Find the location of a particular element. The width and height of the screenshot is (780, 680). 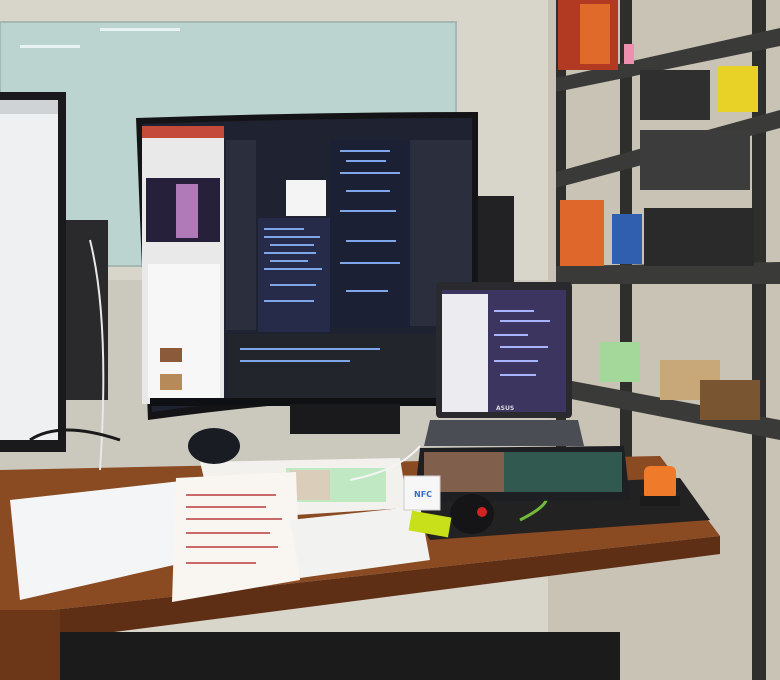

paper-sheet is located at coordinates (236, 537).